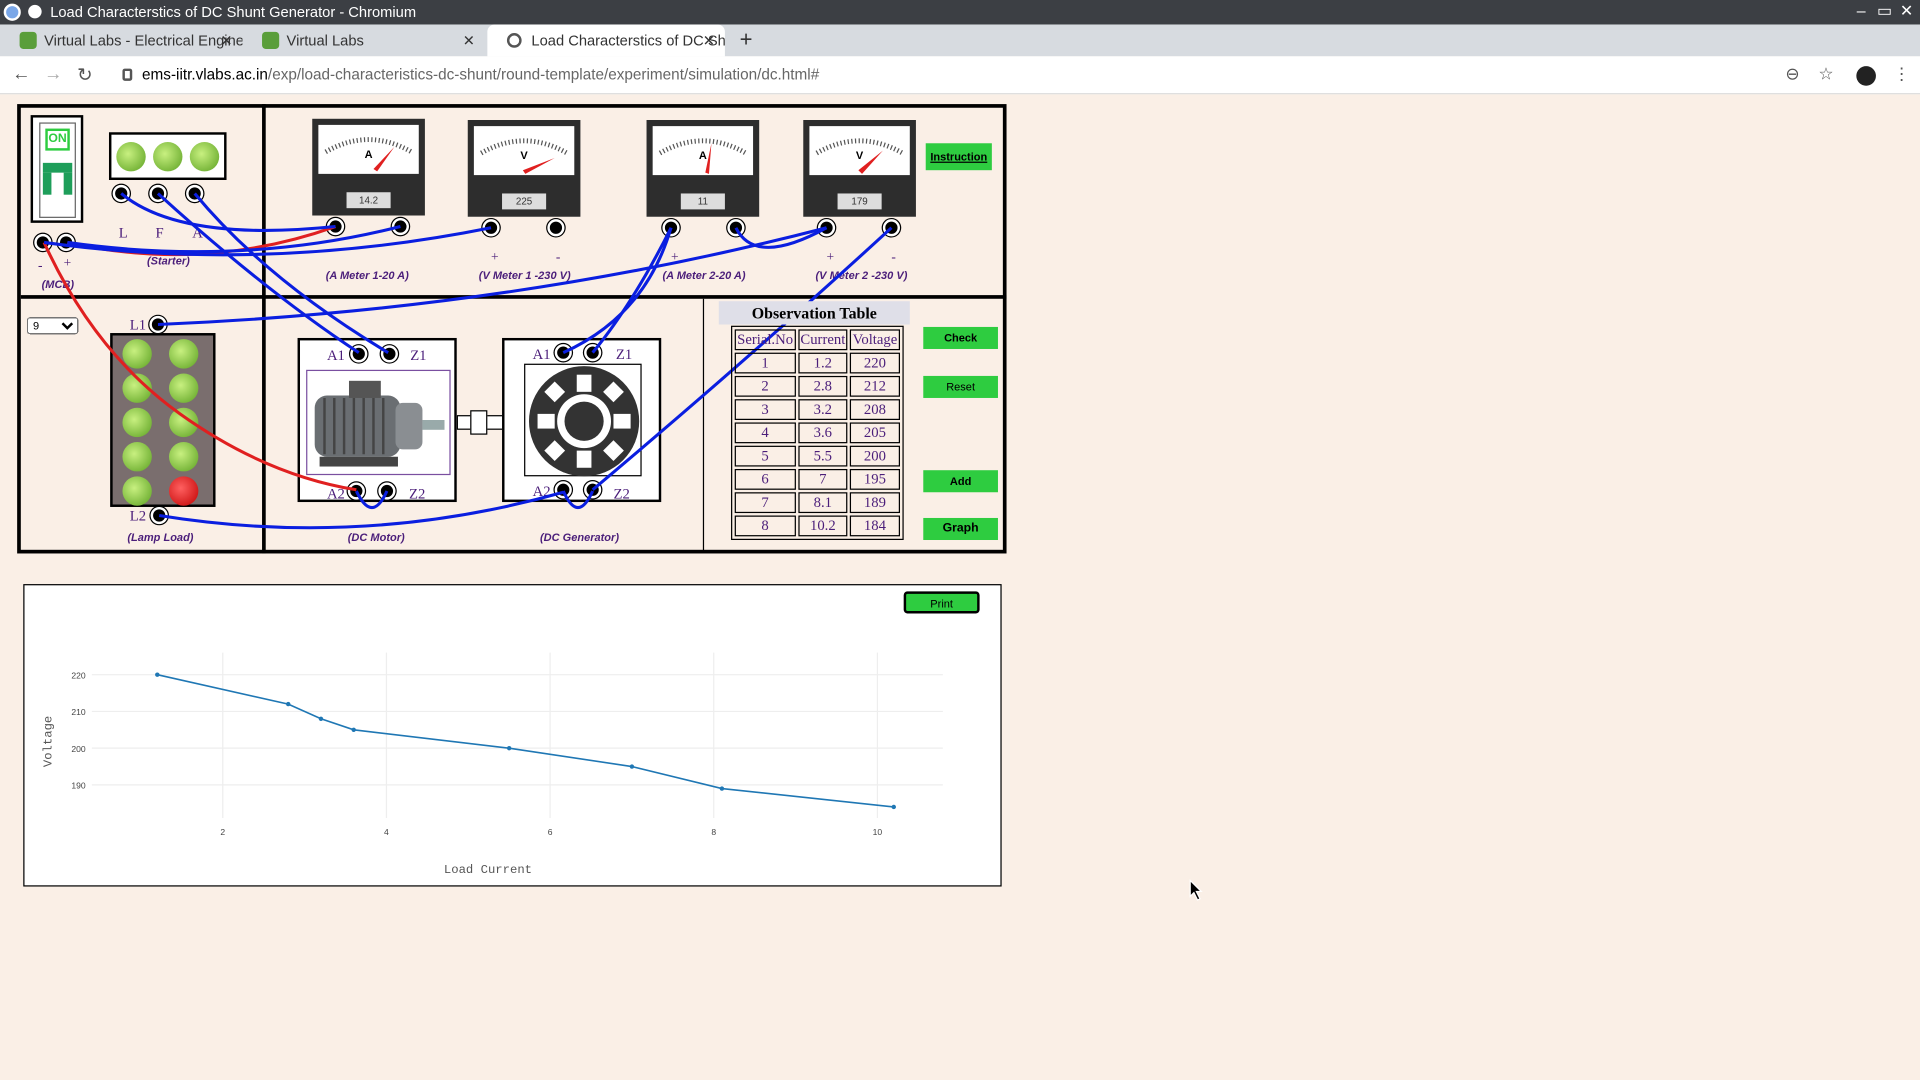  What do you see at coordinates (593, 353) in the screenshot?
I see `generator-terminal-z1` at bounding box center [593, 353].